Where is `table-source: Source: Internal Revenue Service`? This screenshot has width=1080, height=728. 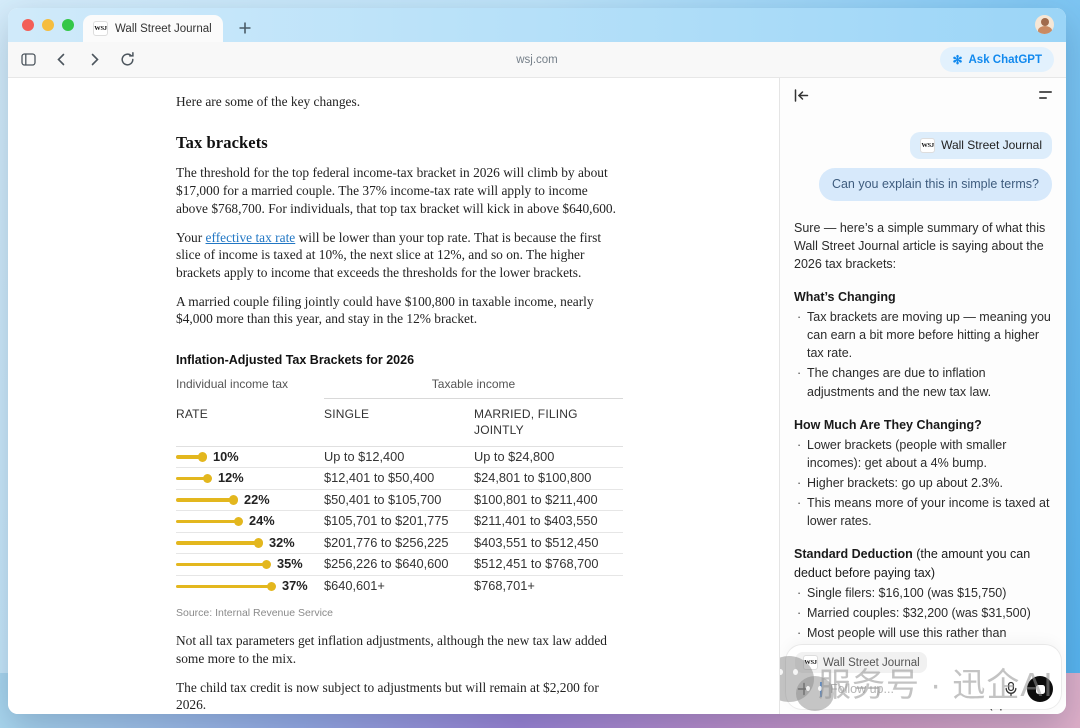
table-source: Source: Internal Revenue Service is located at coordinates (255, 613).